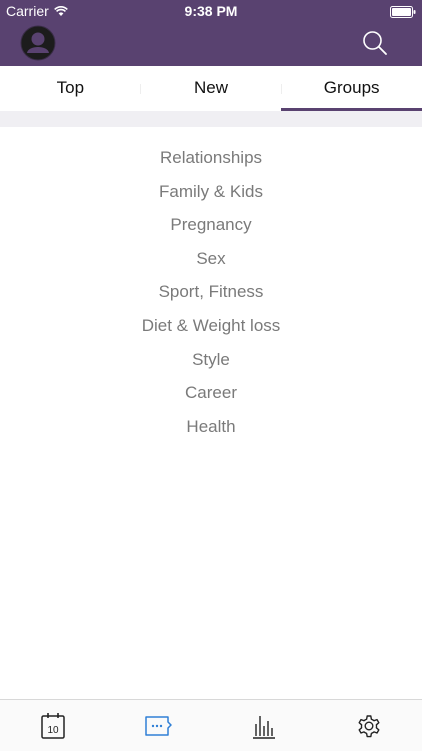 The width and height of the screenshot is (422, 751). I want to click on tab-top: Top, so click(70, 88).